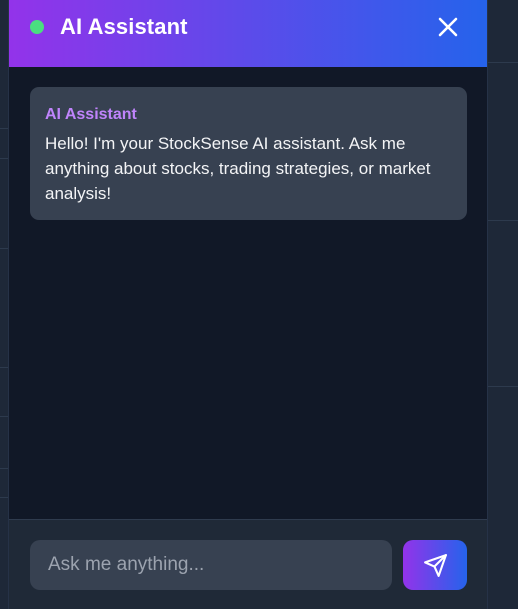 This screenshot has height=609, width=518. Describe the element at coordinates (211, 565) in the screenshot. I see `chat-input` at that location.